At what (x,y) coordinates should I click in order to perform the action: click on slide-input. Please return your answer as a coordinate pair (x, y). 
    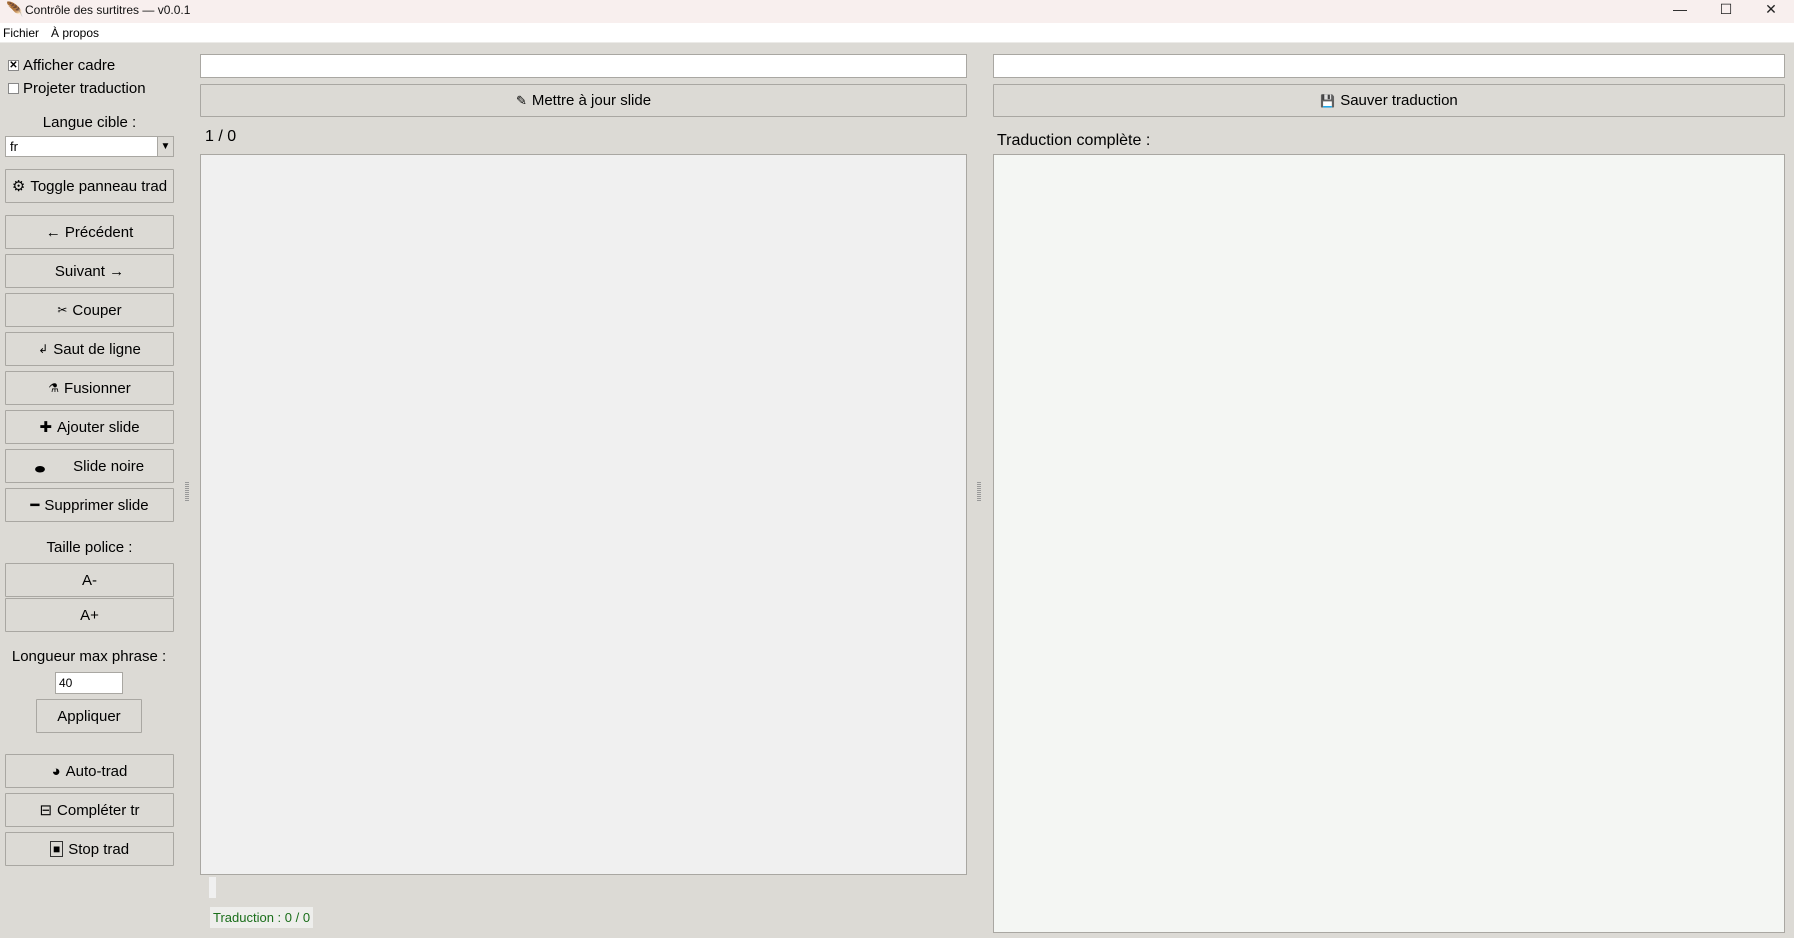
    Looking at the image, I should click on (583, 66).